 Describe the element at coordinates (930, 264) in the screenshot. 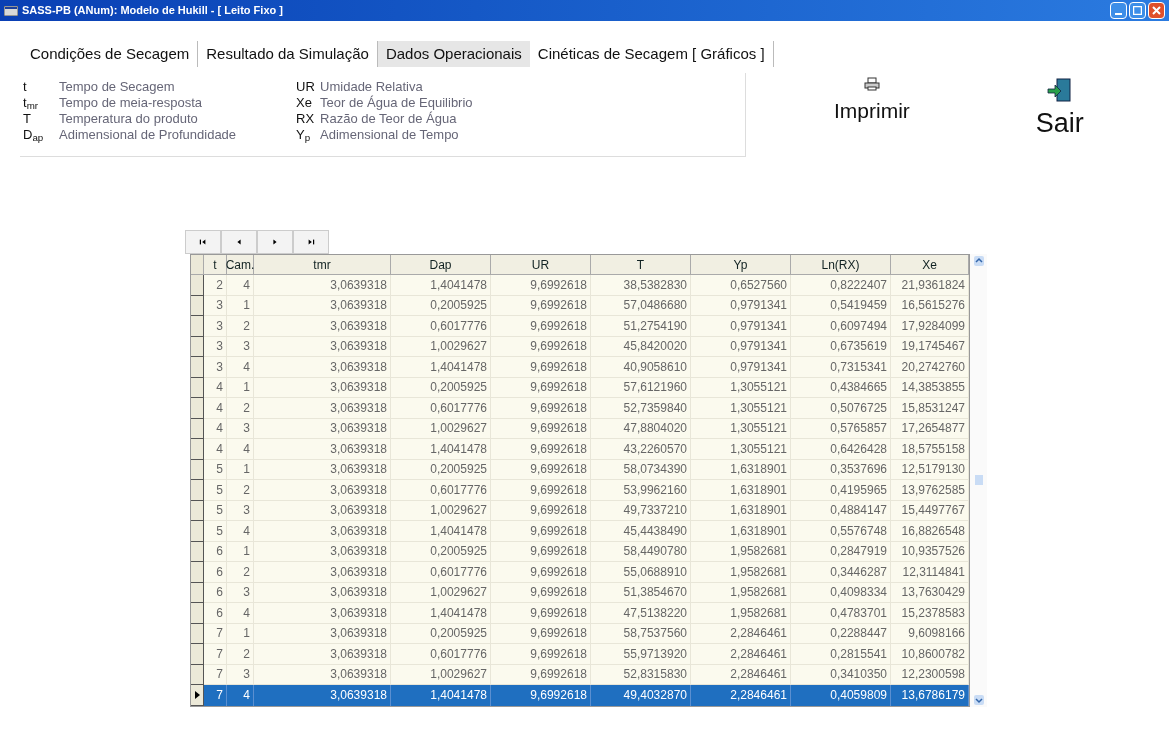

I see `column-header: Xe` at that location.